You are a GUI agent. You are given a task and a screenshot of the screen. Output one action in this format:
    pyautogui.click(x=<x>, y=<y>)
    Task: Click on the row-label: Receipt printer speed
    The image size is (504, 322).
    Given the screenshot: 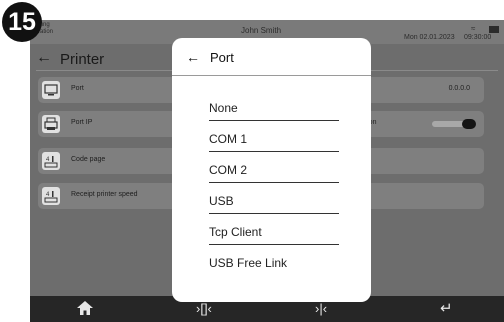 What is the action you would take?
    pyautogui.click(x=104, y=194)
    